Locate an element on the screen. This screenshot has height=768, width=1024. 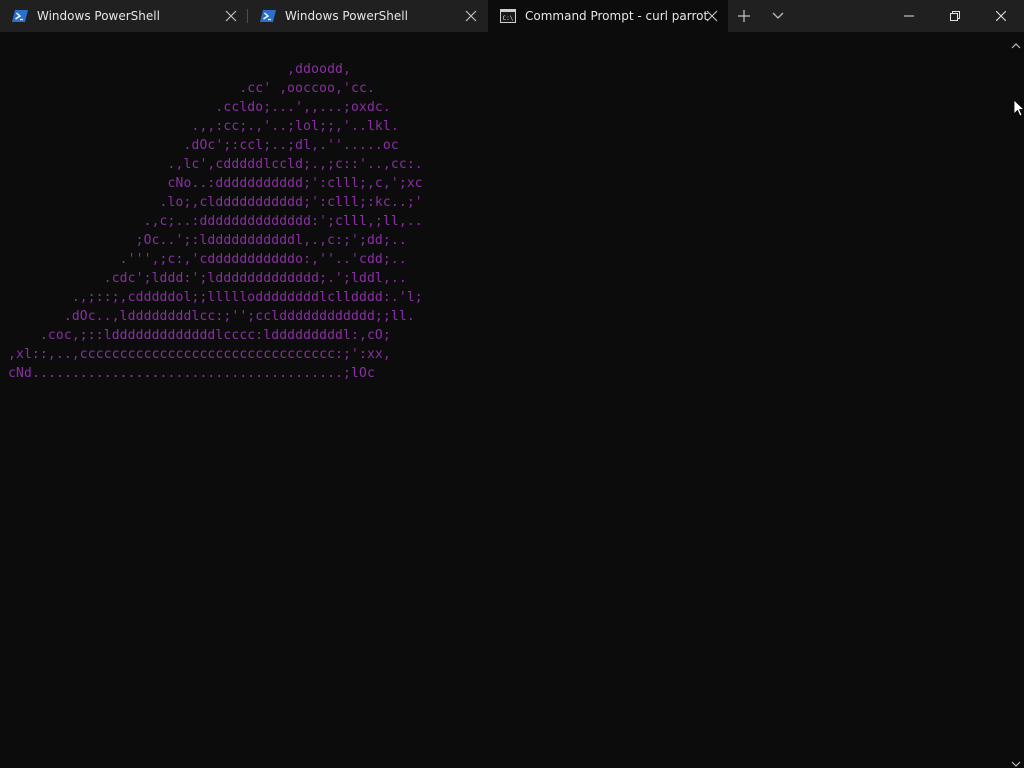
restore-button is located at coordinates (955, 16).